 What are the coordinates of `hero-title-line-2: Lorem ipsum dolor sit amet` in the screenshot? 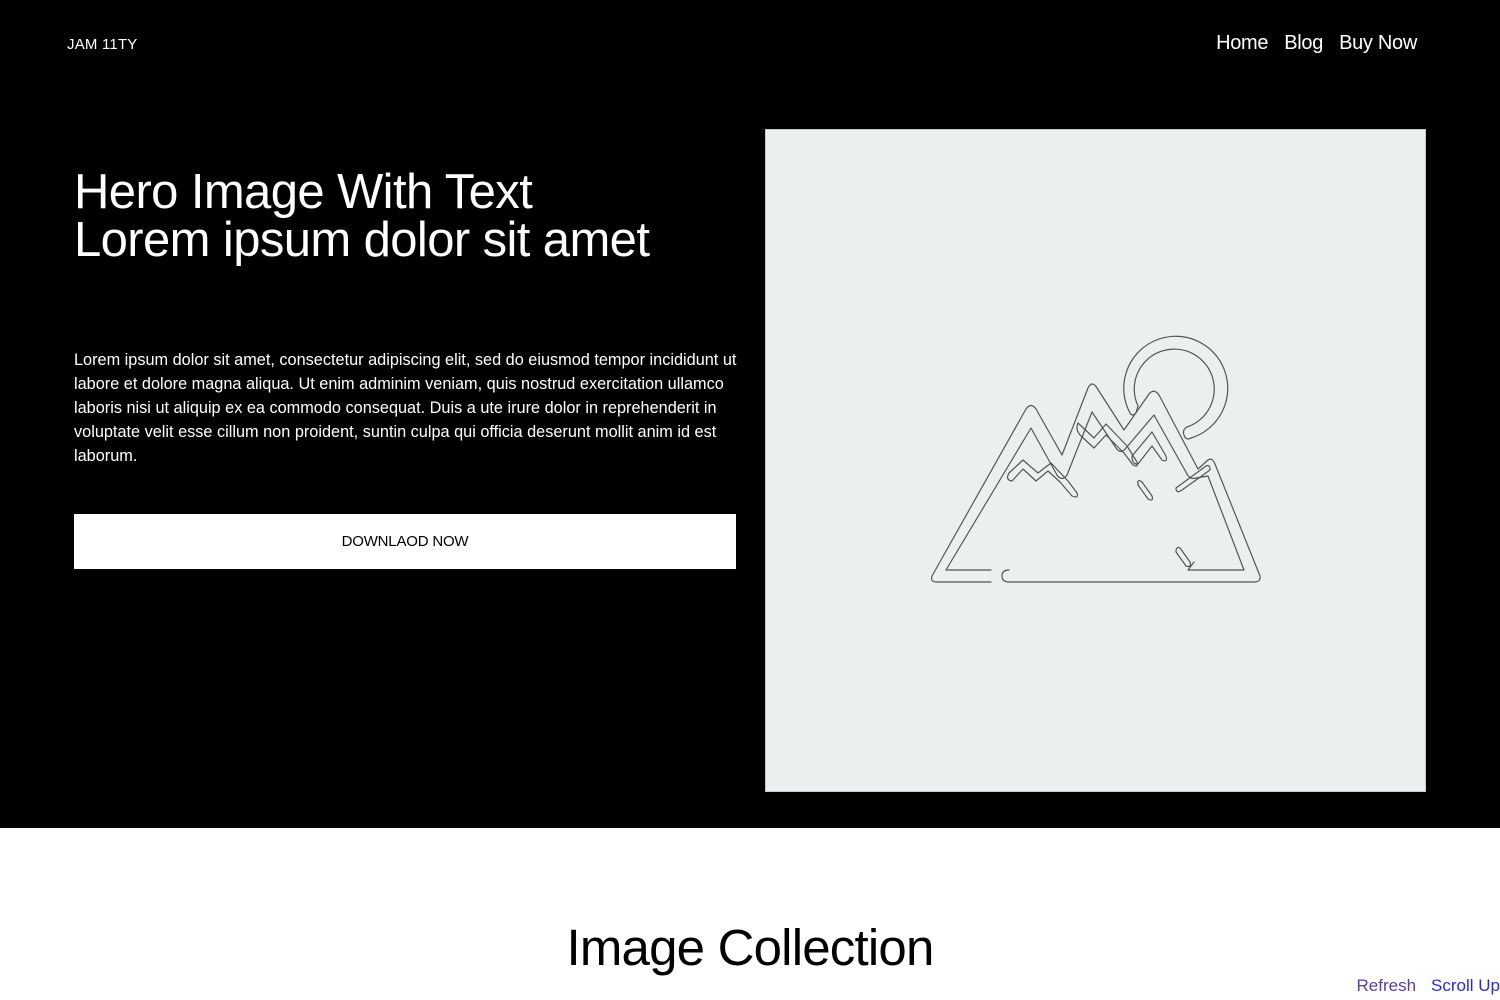 It's located at (362, 240).